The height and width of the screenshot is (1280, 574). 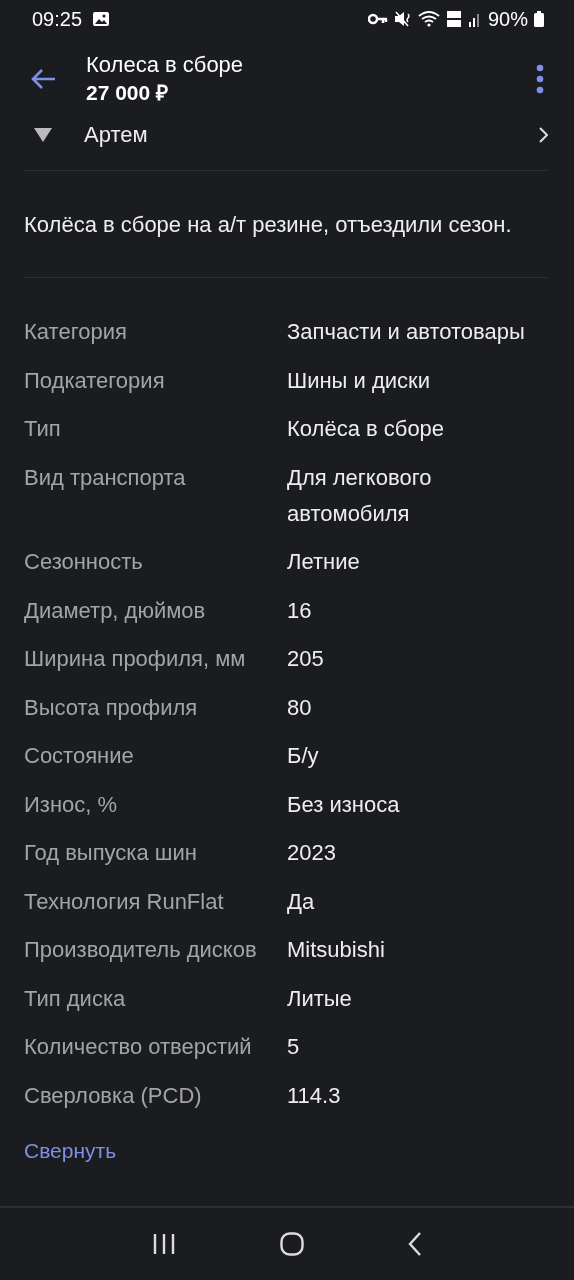 I want to click on param-value: Б/у, so click(x=303, y=756).